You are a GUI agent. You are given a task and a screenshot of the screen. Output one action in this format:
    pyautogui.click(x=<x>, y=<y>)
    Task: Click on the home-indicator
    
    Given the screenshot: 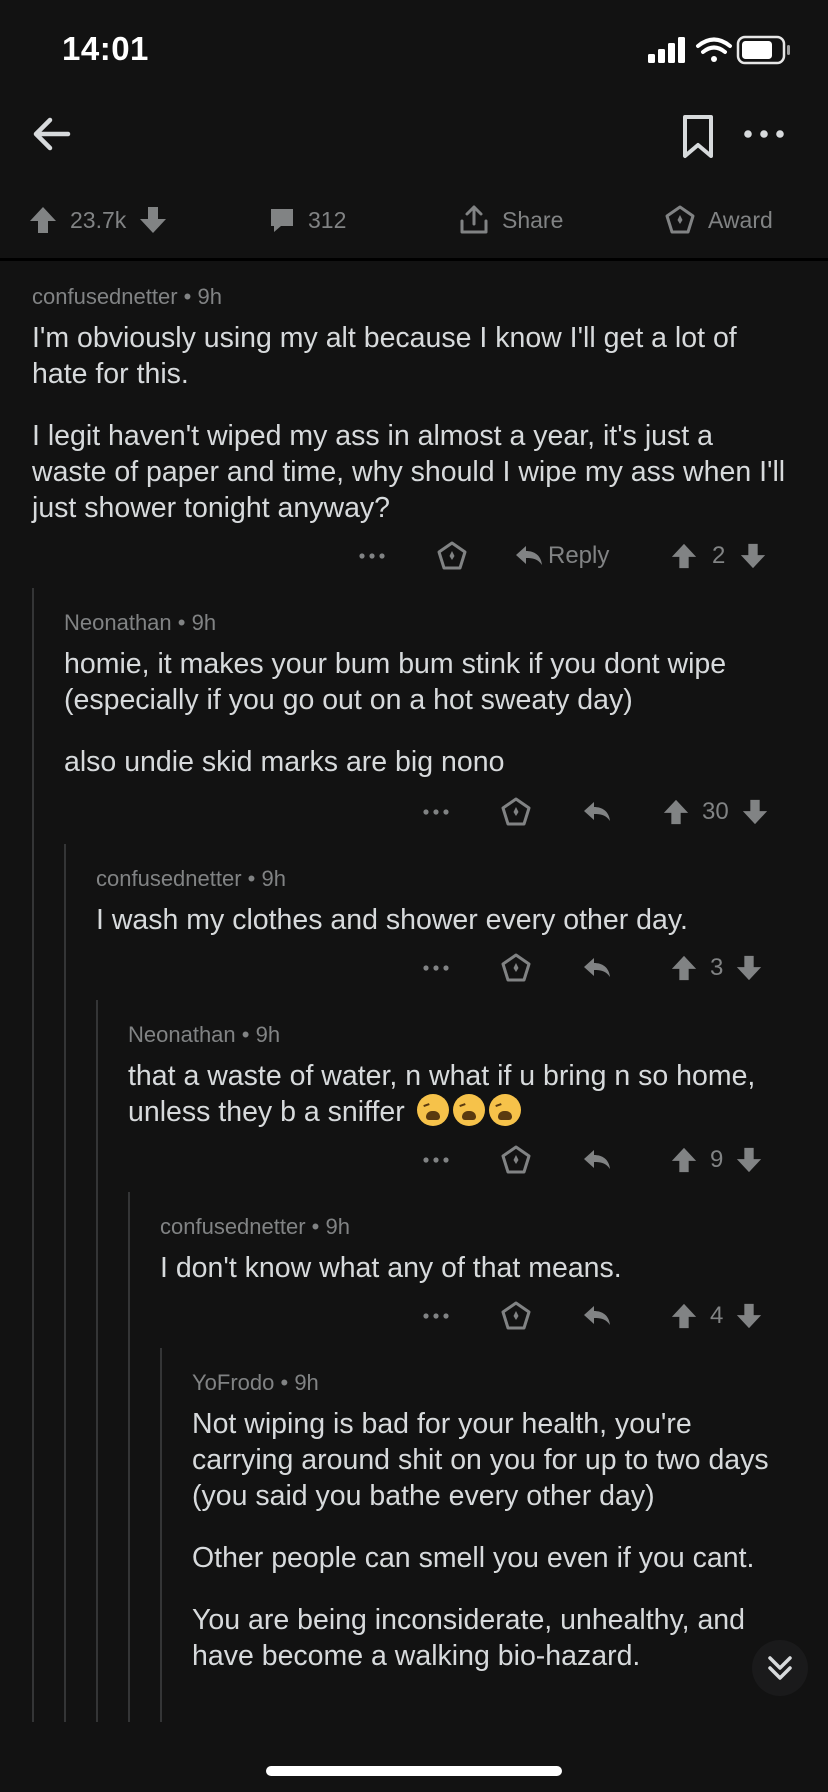 What is the action you would take?
    pyautogui.click(x=414, y=1771)
    